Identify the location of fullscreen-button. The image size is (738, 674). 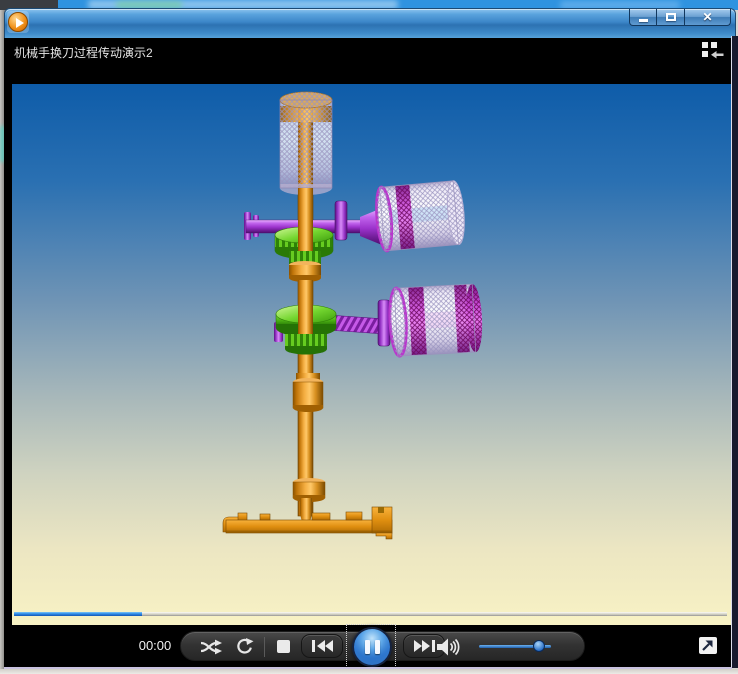
(708, 645).